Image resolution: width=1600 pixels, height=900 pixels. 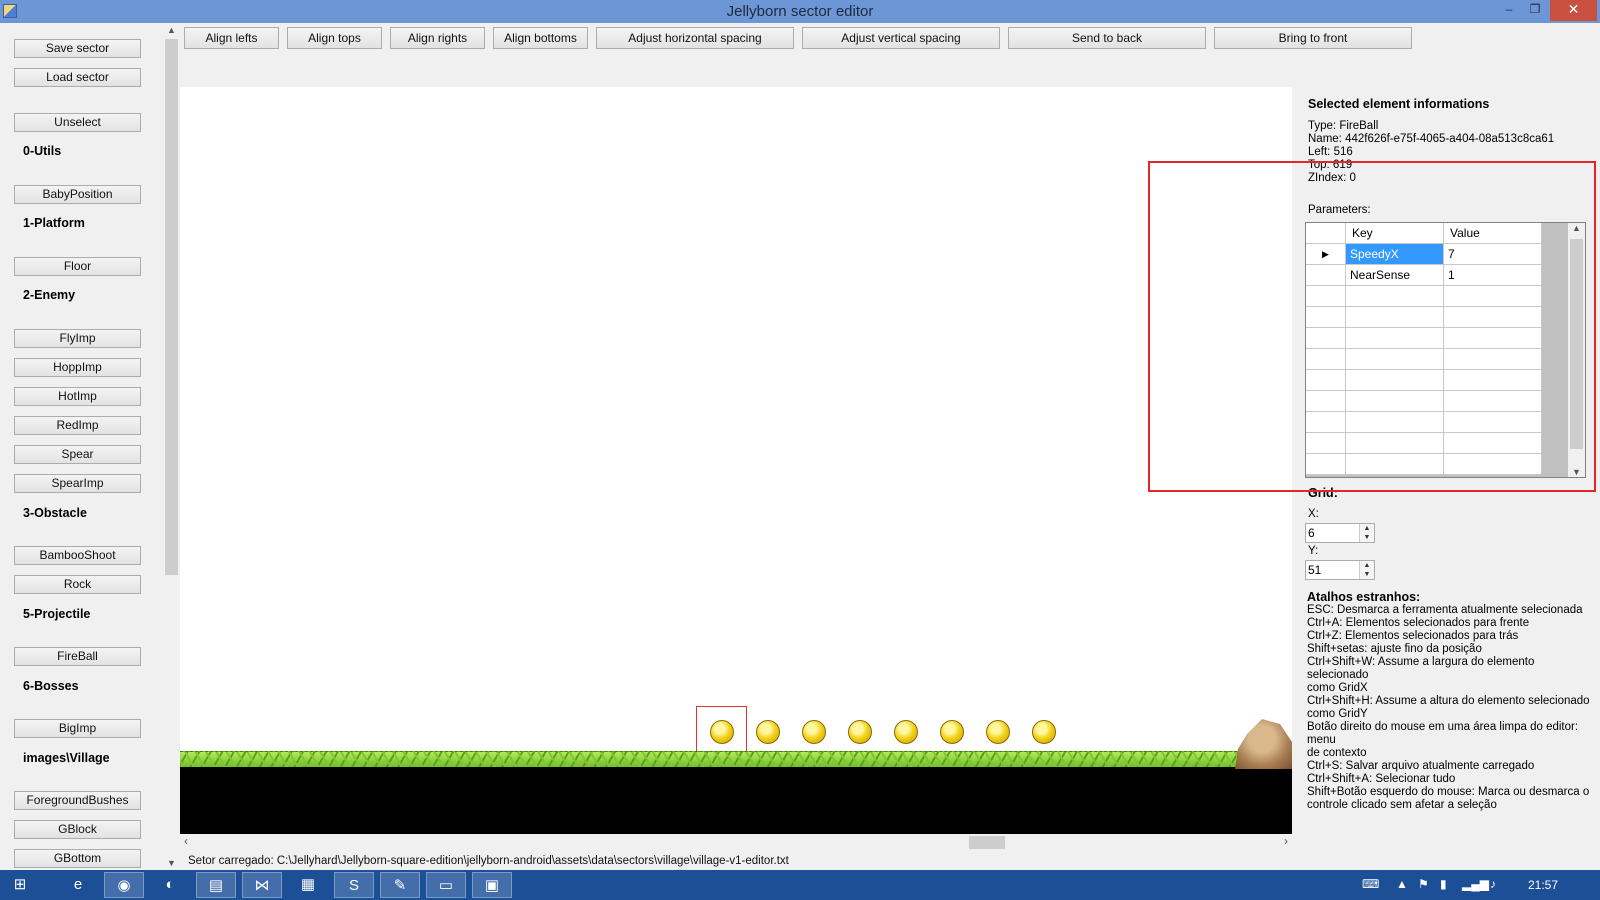 I want to click on category-enemy: 2-Enemy, so click(x=49, y=295).